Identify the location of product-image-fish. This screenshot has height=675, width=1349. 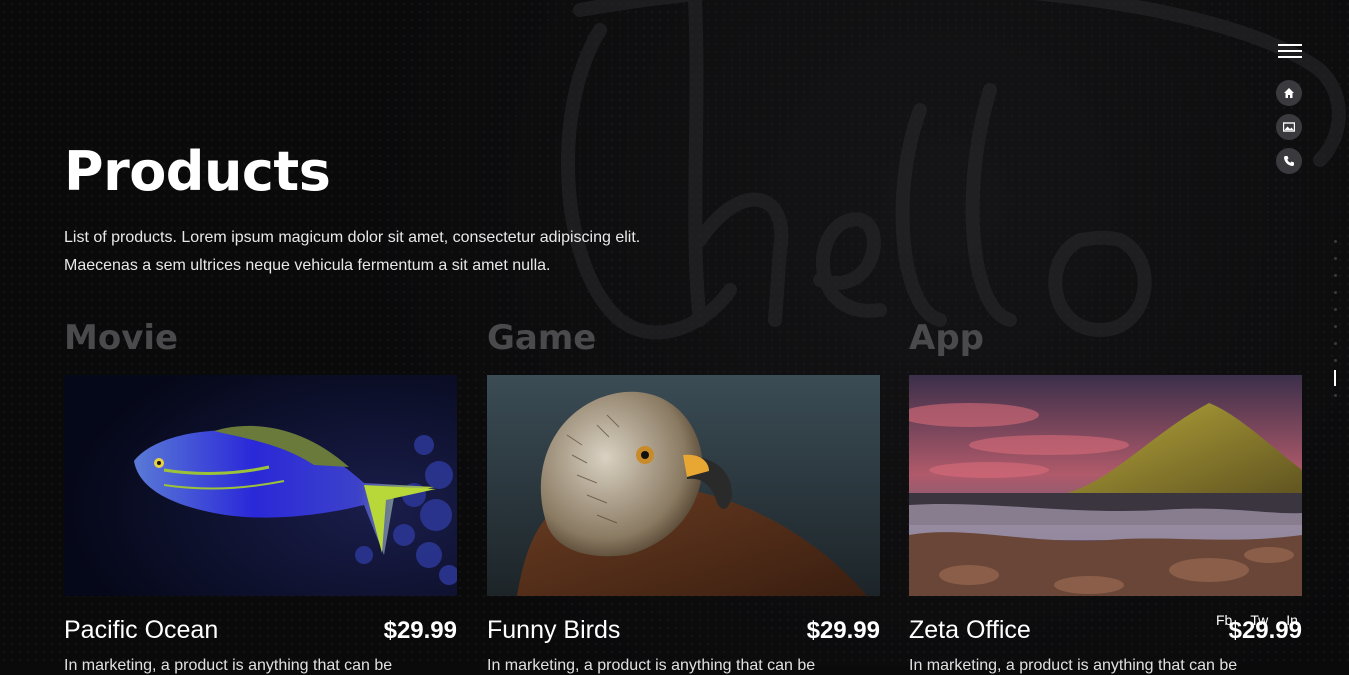
(260, 485).